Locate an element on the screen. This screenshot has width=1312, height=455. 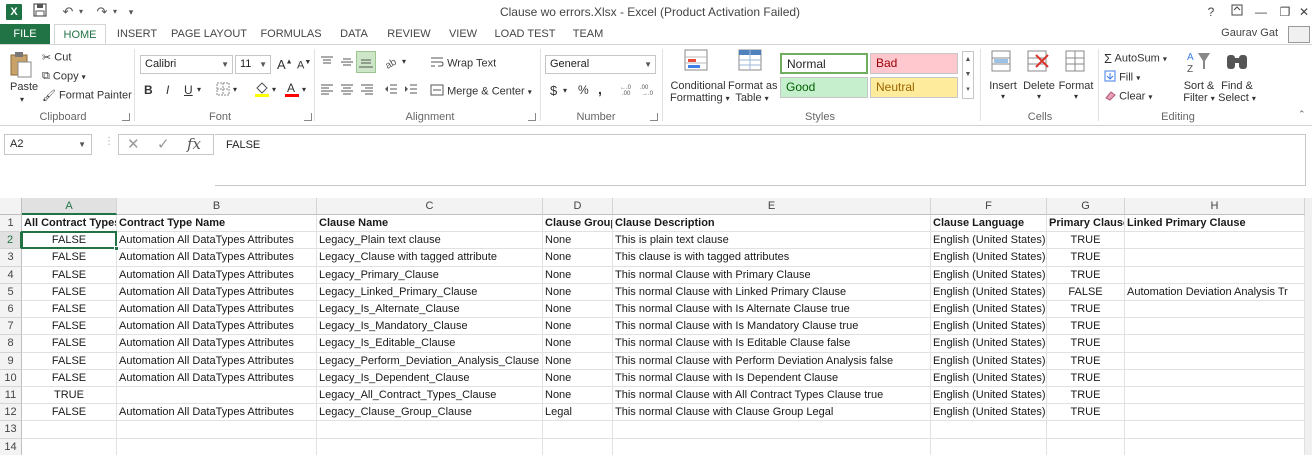
row-header: 13 is located at coordinates (11, 430).